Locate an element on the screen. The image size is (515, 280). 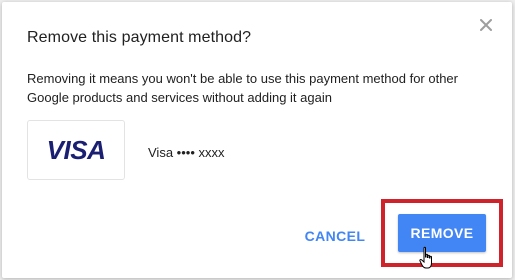
cancel-button: CANCEL is located at coordinates (335, 236).